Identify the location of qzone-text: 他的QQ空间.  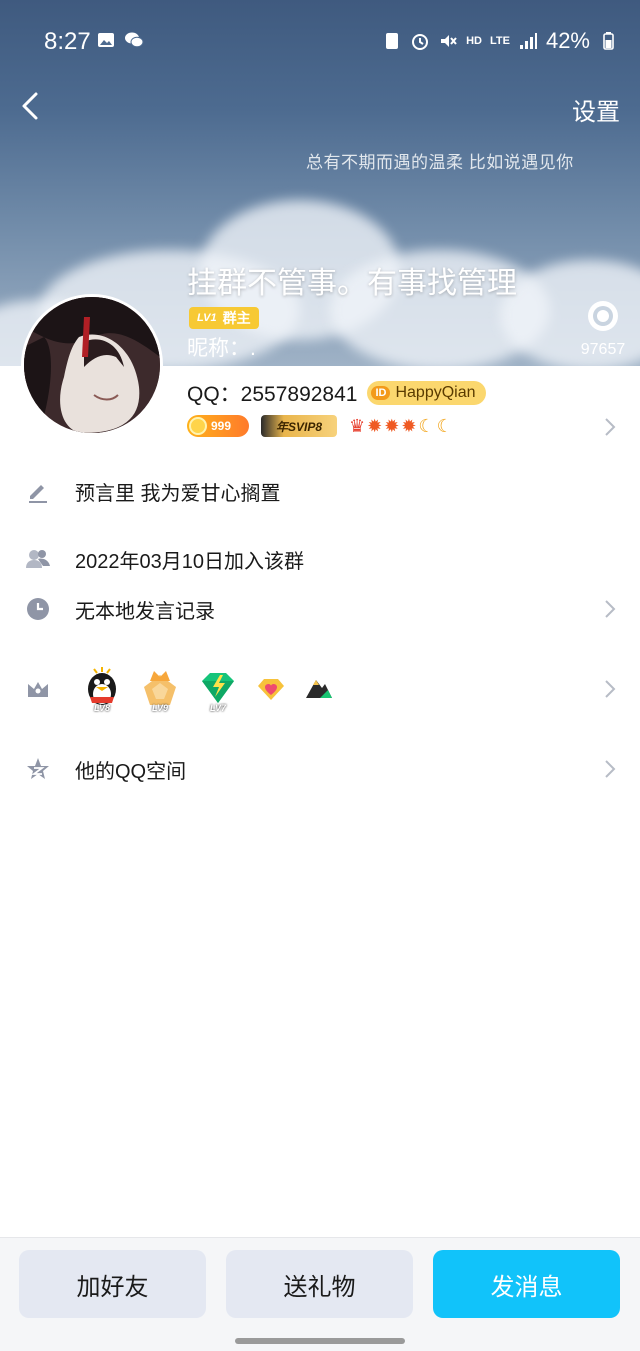
(131, 771).